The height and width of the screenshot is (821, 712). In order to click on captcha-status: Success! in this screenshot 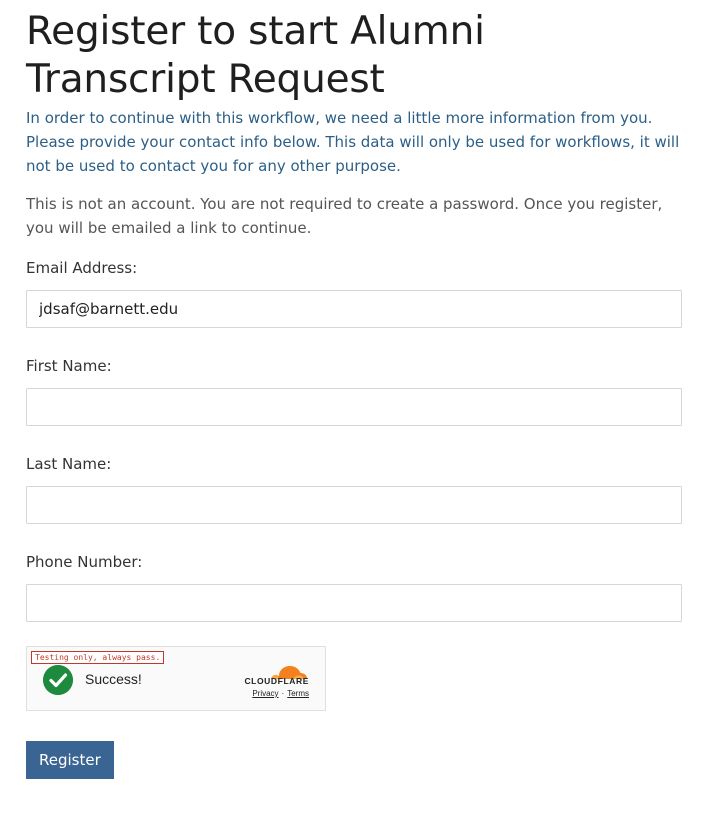, I will do `click(113, 679)`.